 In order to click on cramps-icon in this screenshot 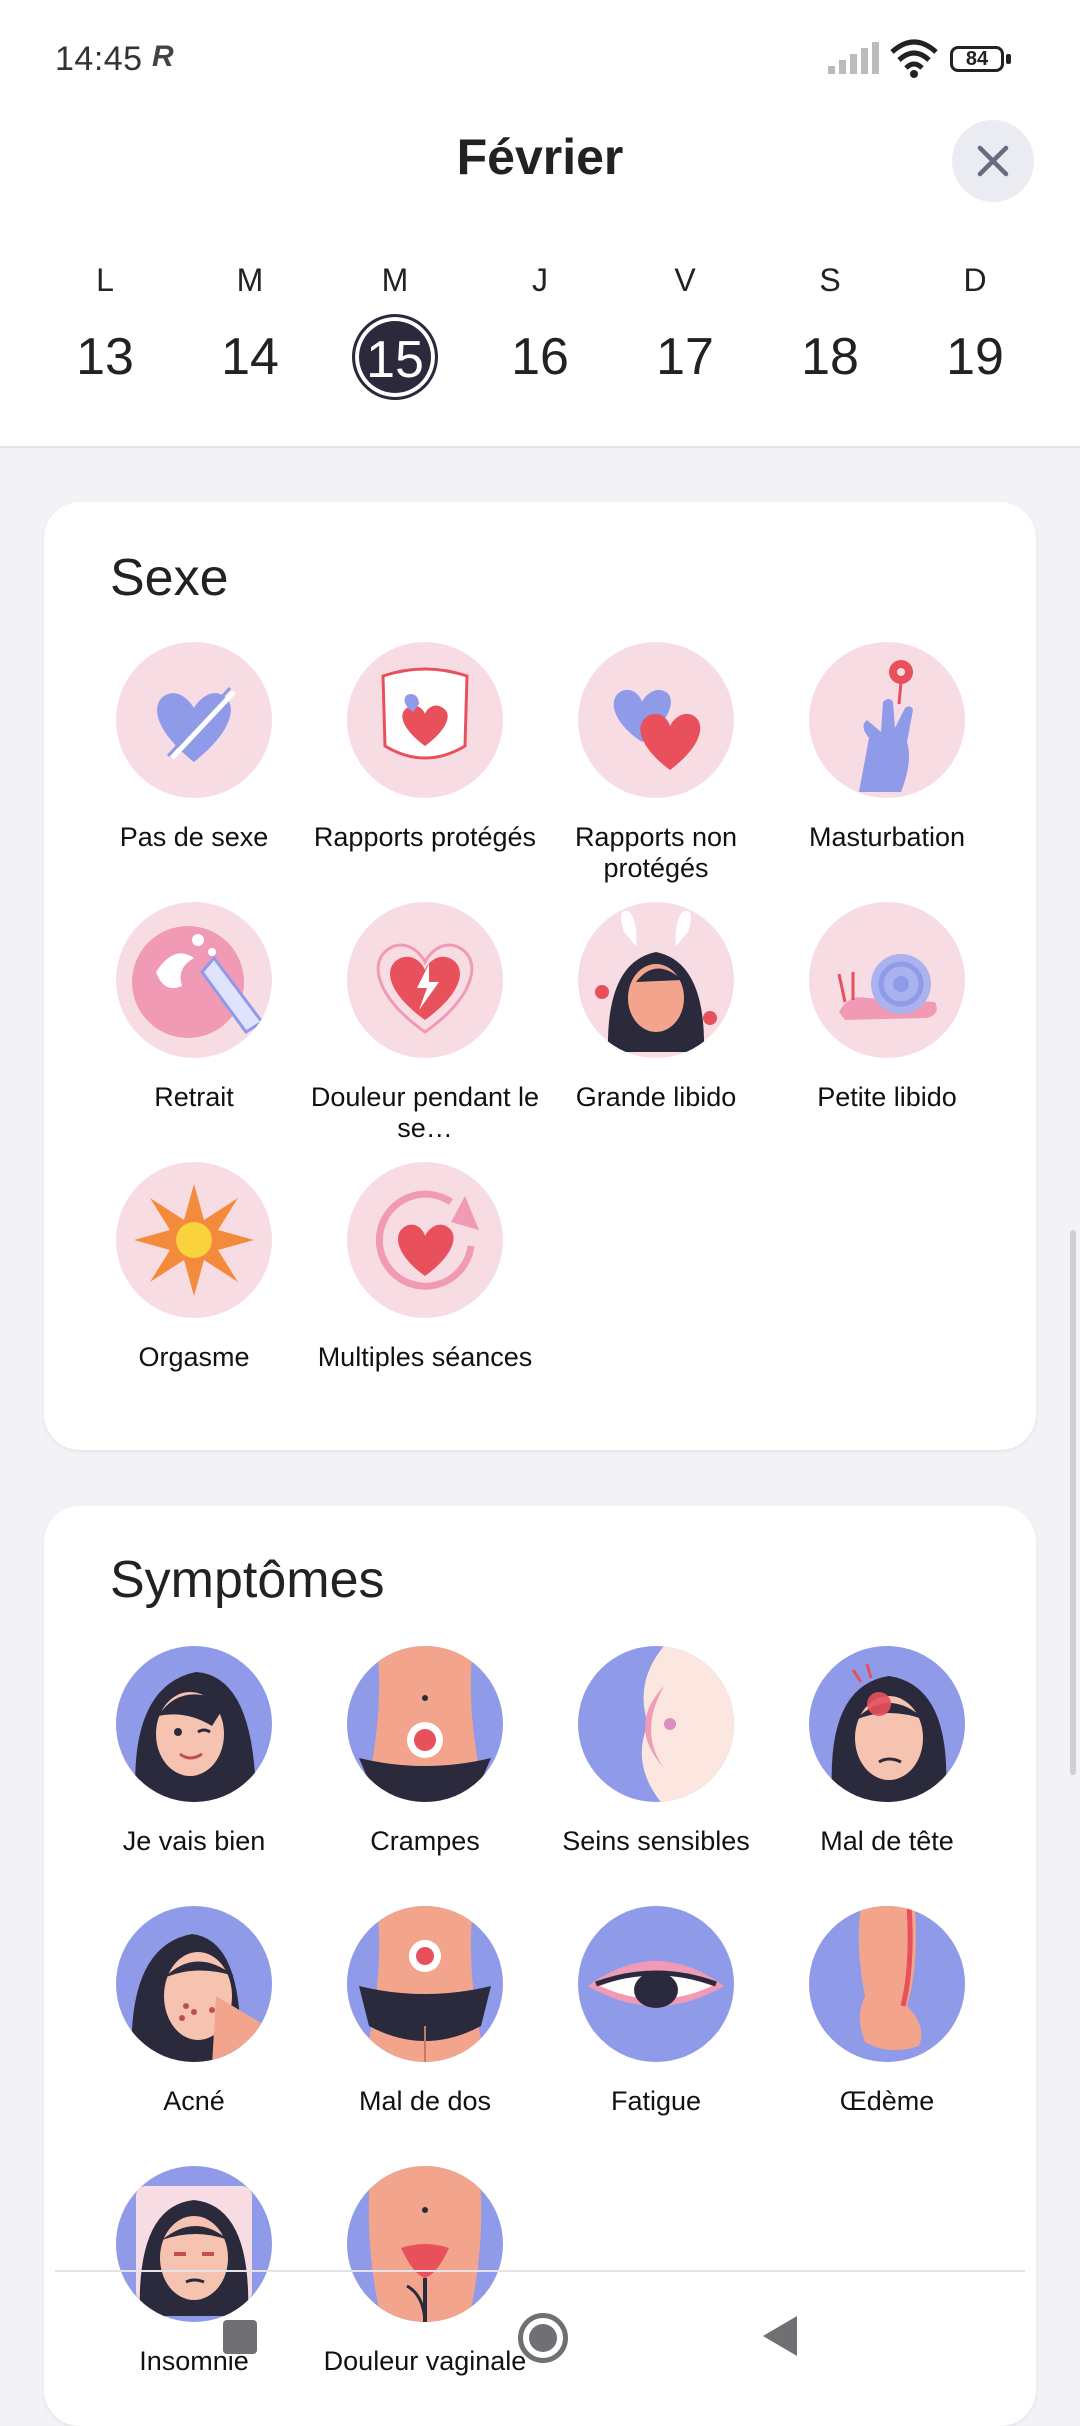, I will do `click(425, 1724)`.